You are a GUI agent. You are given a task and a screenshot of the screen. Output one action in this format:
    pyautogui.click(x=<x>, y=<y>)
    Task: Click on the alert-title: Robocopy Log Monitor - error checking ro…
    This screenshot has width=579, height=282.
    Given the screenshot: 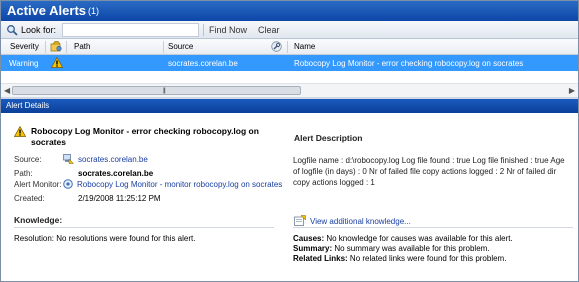 What is the action you would take?
    pyautogui.click(x=145, y=136)
    